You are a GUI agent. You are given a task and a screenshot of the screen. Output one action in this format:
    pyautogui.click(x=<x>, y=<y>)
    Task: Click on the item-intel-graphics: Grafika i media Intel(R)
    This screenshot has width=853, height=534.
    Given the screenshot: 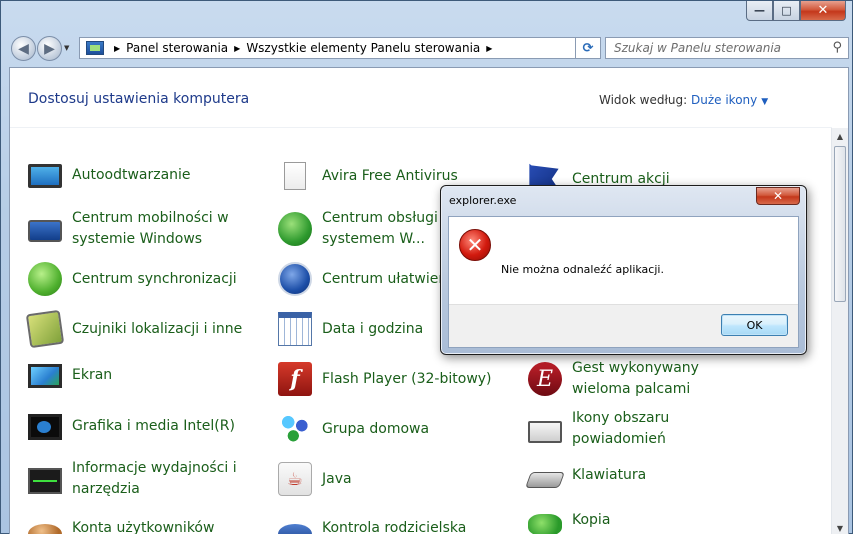 What is the action you would take?
    pyautogui.click(x=148, y=426)
    